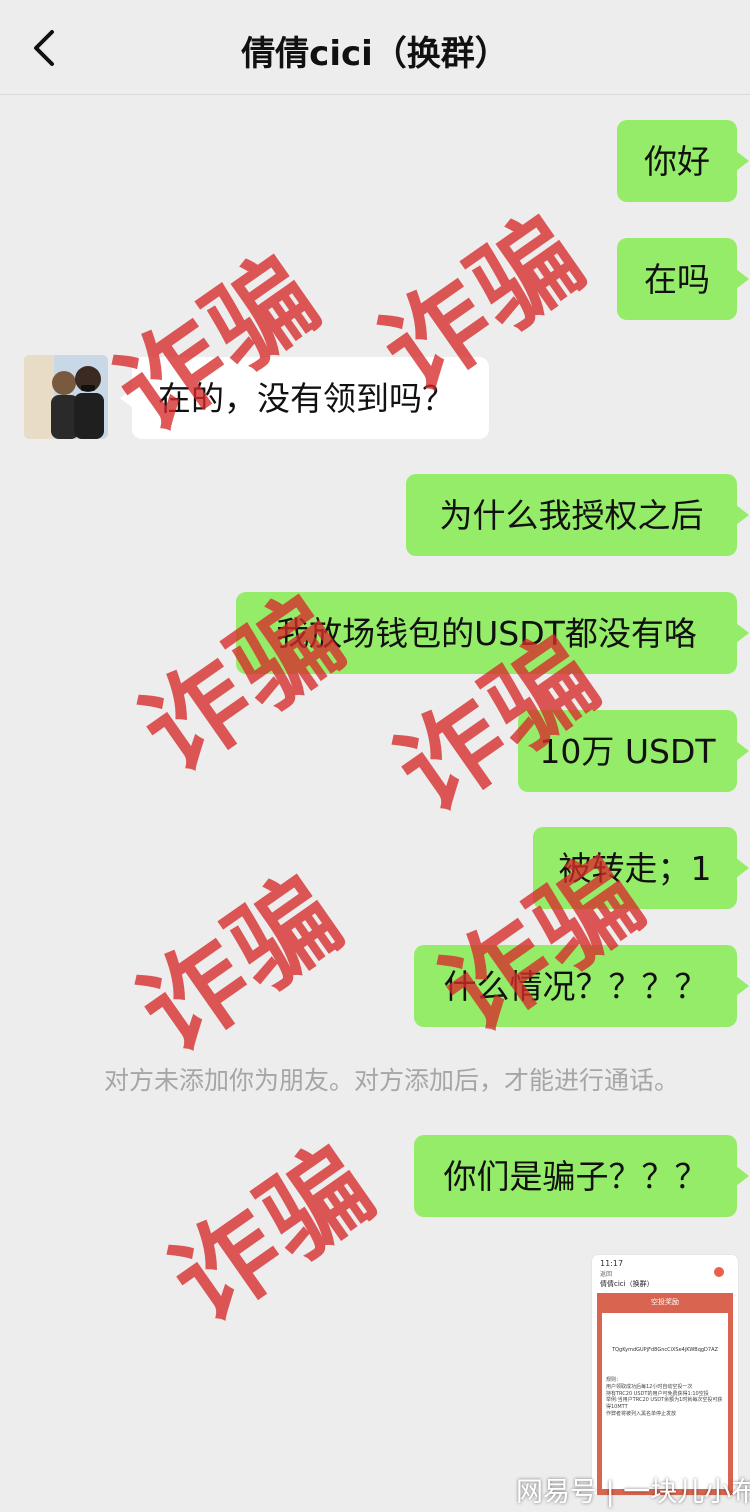 This screenshot has height=1512, width=750. I want to click on thumb-status-time: 11:17, so click(612, 1263).